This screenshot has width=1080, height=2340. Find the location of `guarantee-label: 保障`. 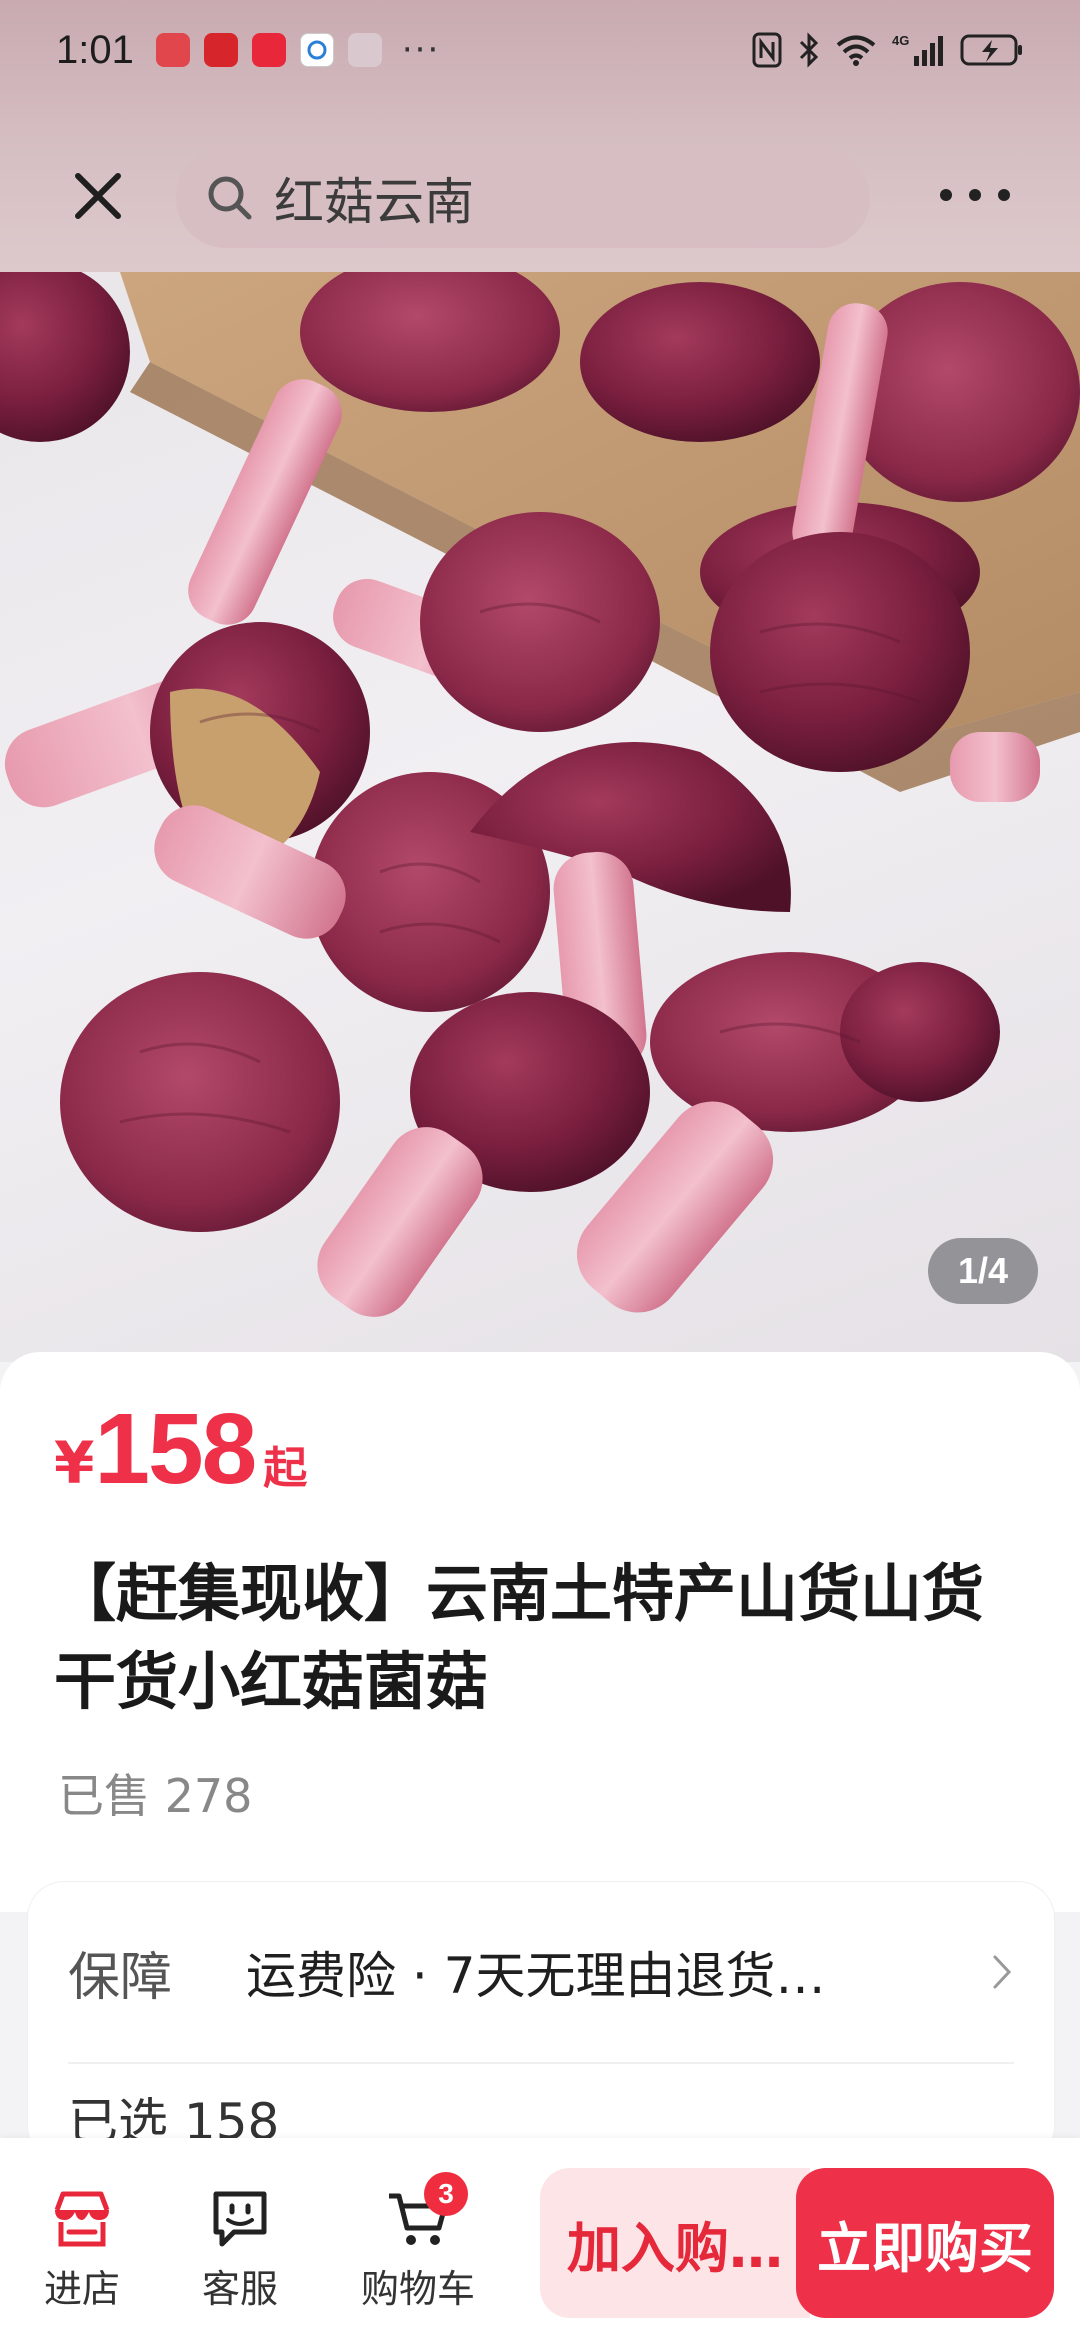

guarantee-label: 保障 is located at coordinates (120, 1977).